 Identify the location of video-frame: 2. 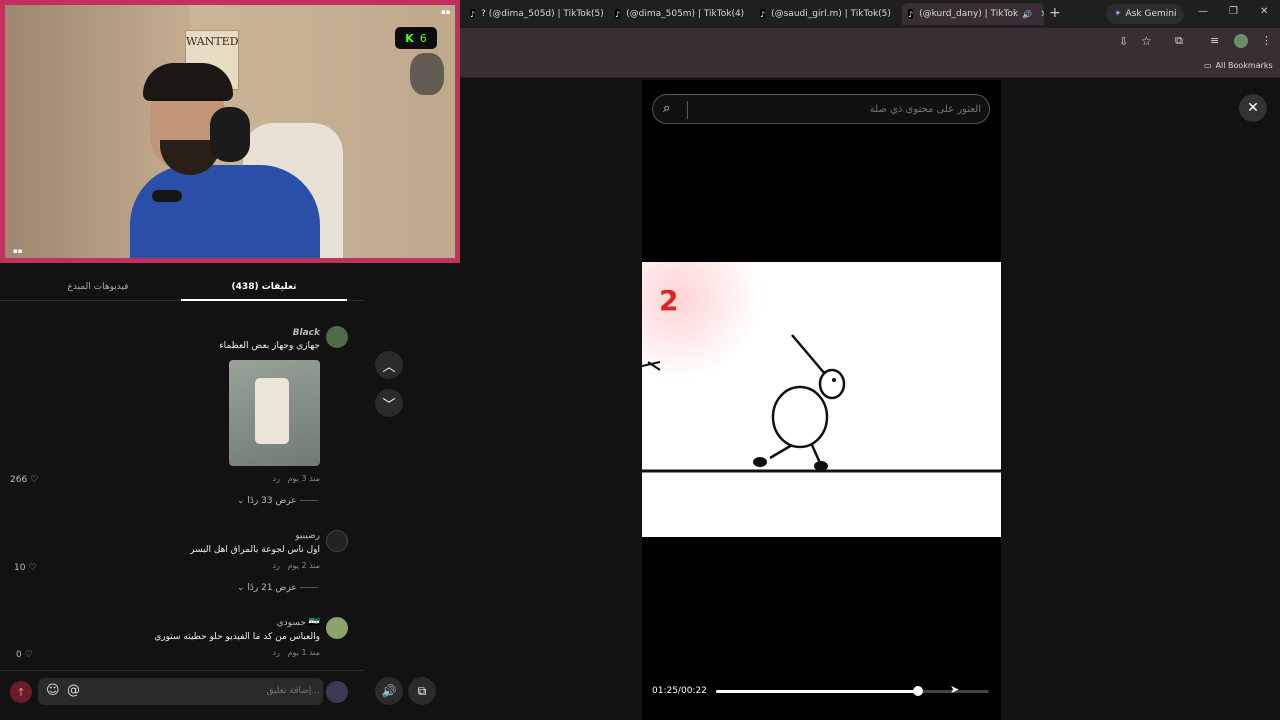
(821, 399).